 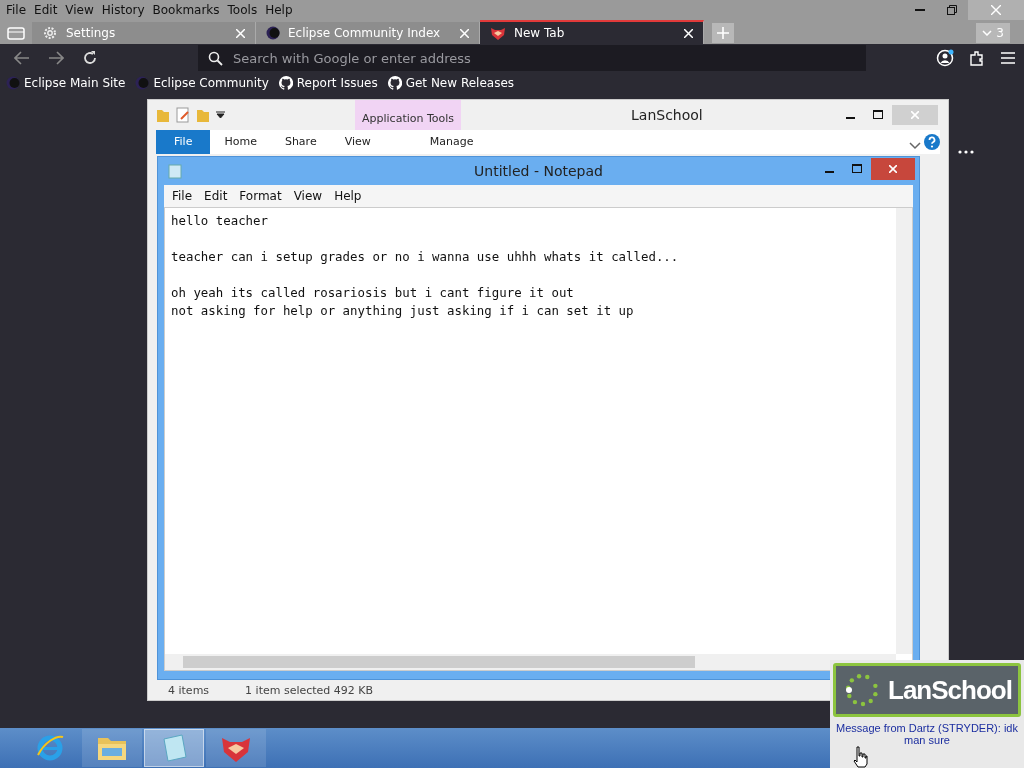 I want to click on text-area: hello teacher teacher can i setup grades or no i wanna use uhhh whats it called... oh yeah its called rosariosis but i cant figure it out not asking for help or anything just asking if i can set it up, so click(x=425, y=266).